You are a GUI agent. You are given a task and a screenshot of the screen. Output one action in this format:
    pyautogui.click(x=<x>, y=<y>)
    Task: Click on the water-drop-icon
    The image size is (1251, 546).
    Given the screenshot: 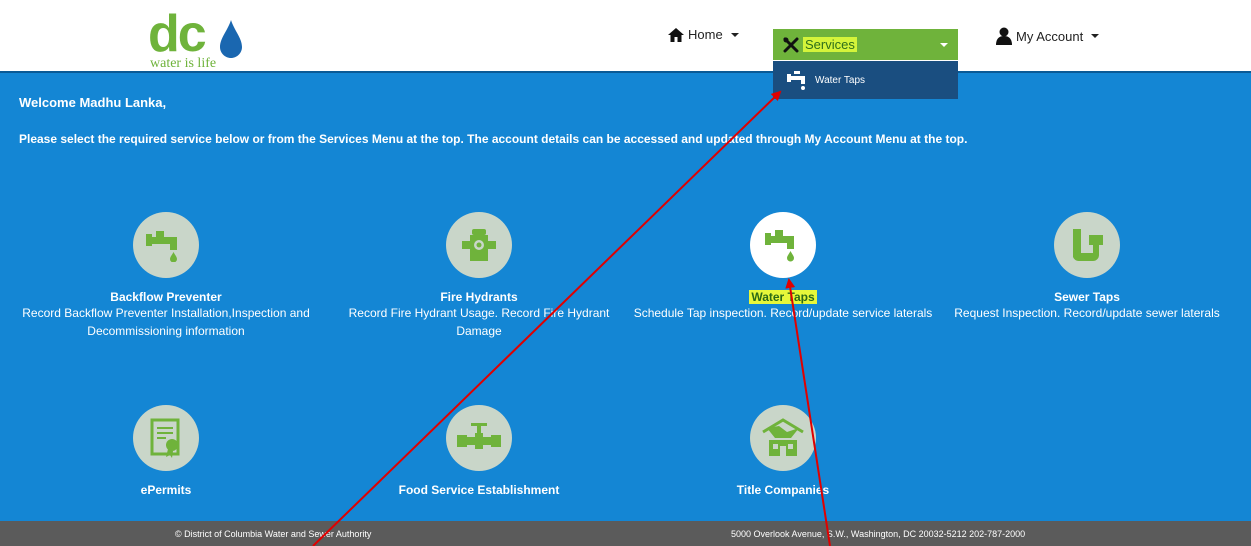 What is the action you would take?
    pyautogui.click(x=231, y=39)
    